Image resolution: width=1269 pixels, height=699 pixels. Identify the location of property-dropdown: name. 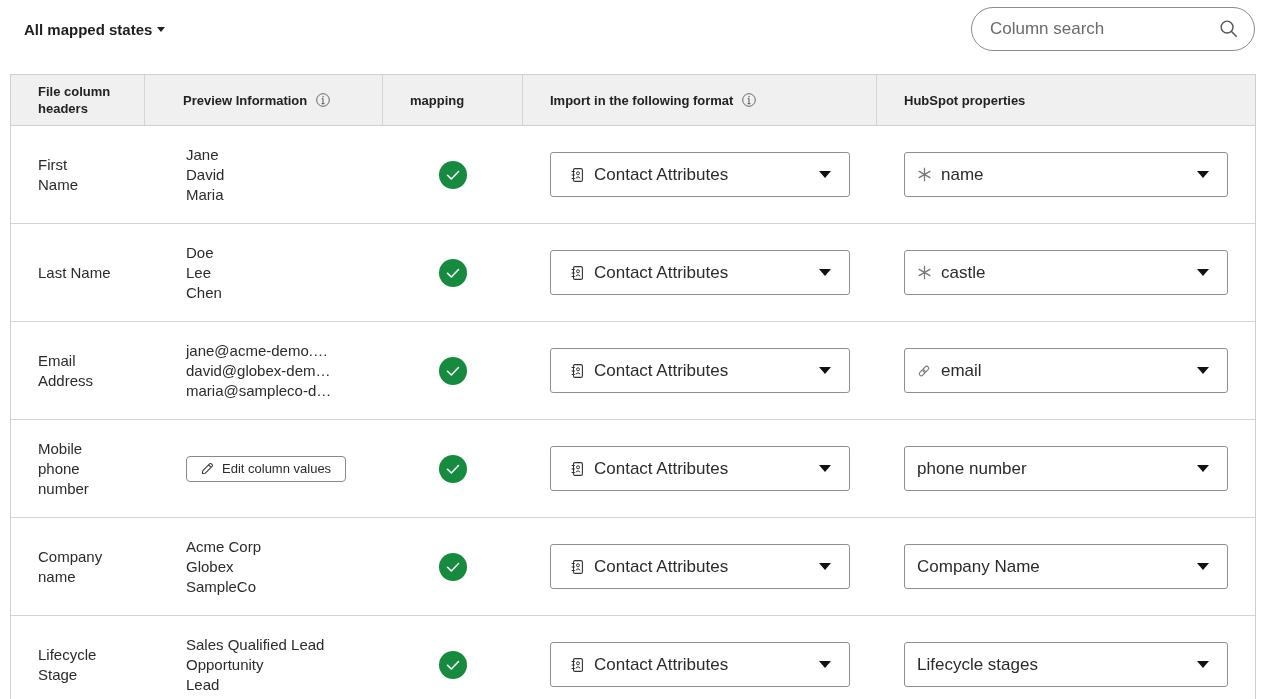
(1066, 174).